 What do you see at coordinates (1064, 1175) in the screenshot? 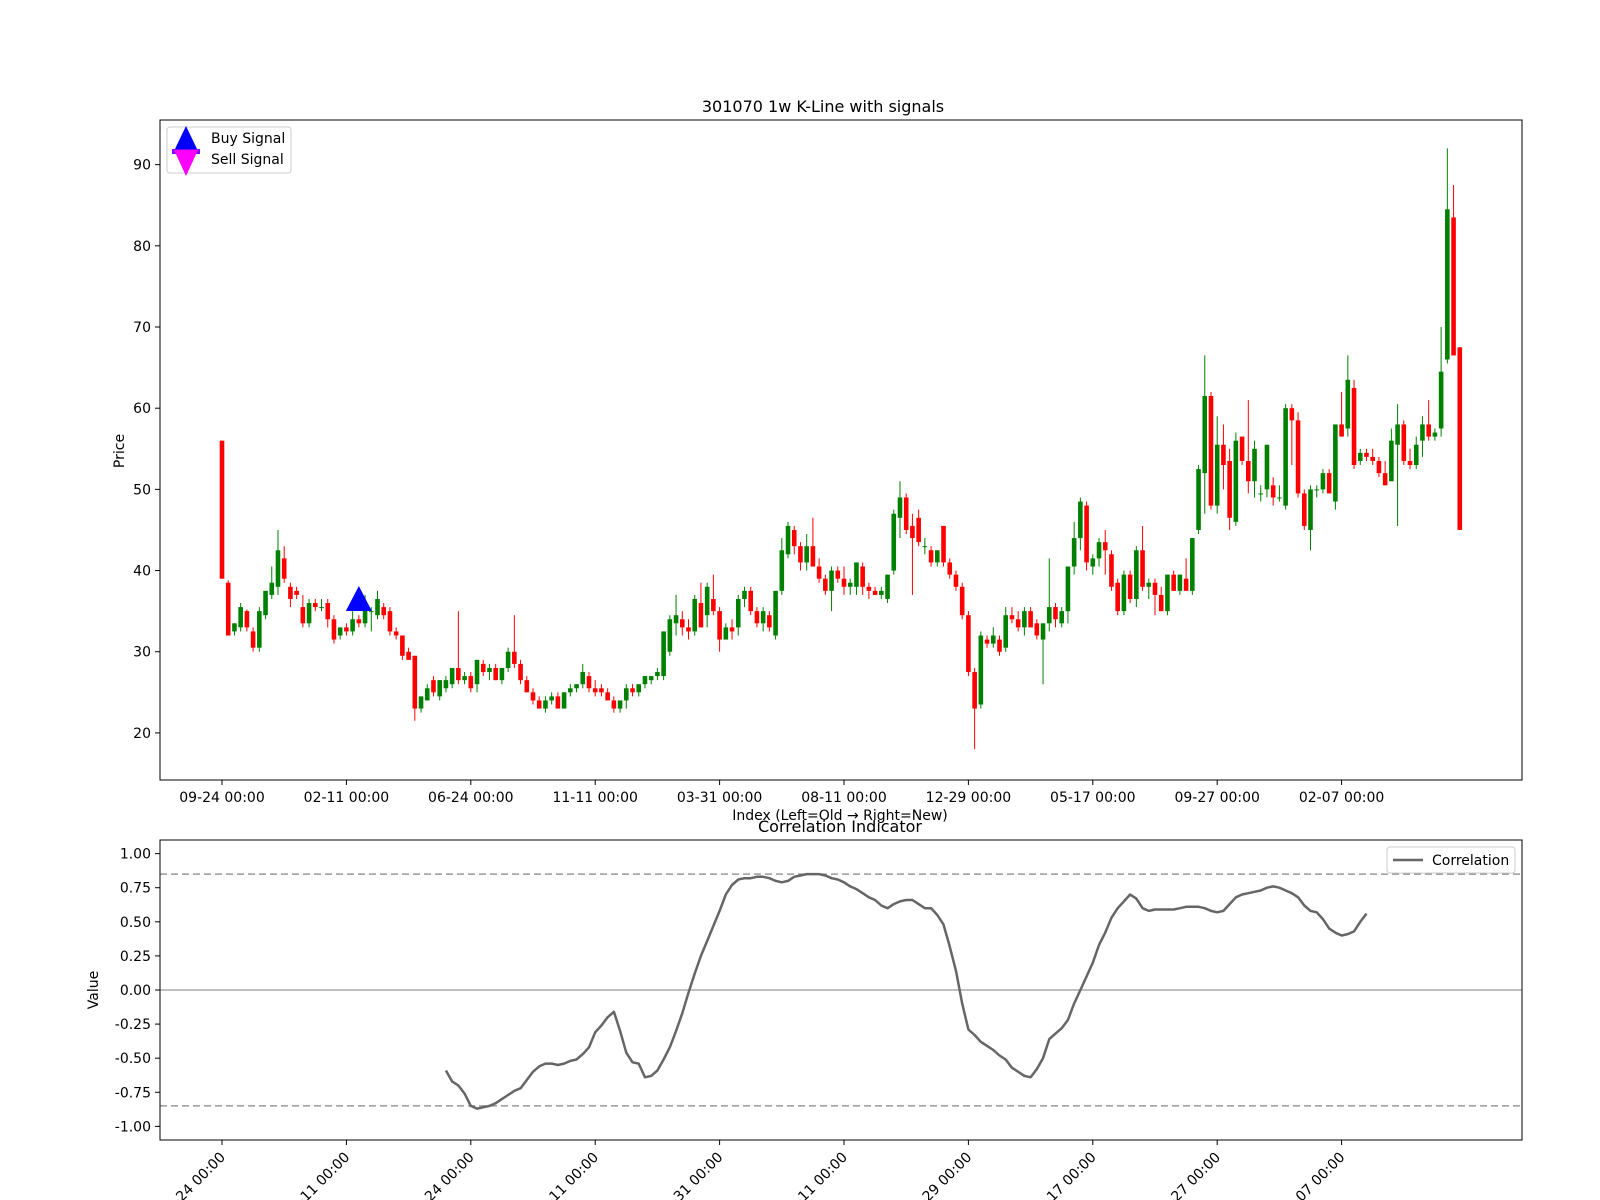
I see `correlation-x-tick-label-7: 05-17 00:00` at bounding box center [1064, 1175].